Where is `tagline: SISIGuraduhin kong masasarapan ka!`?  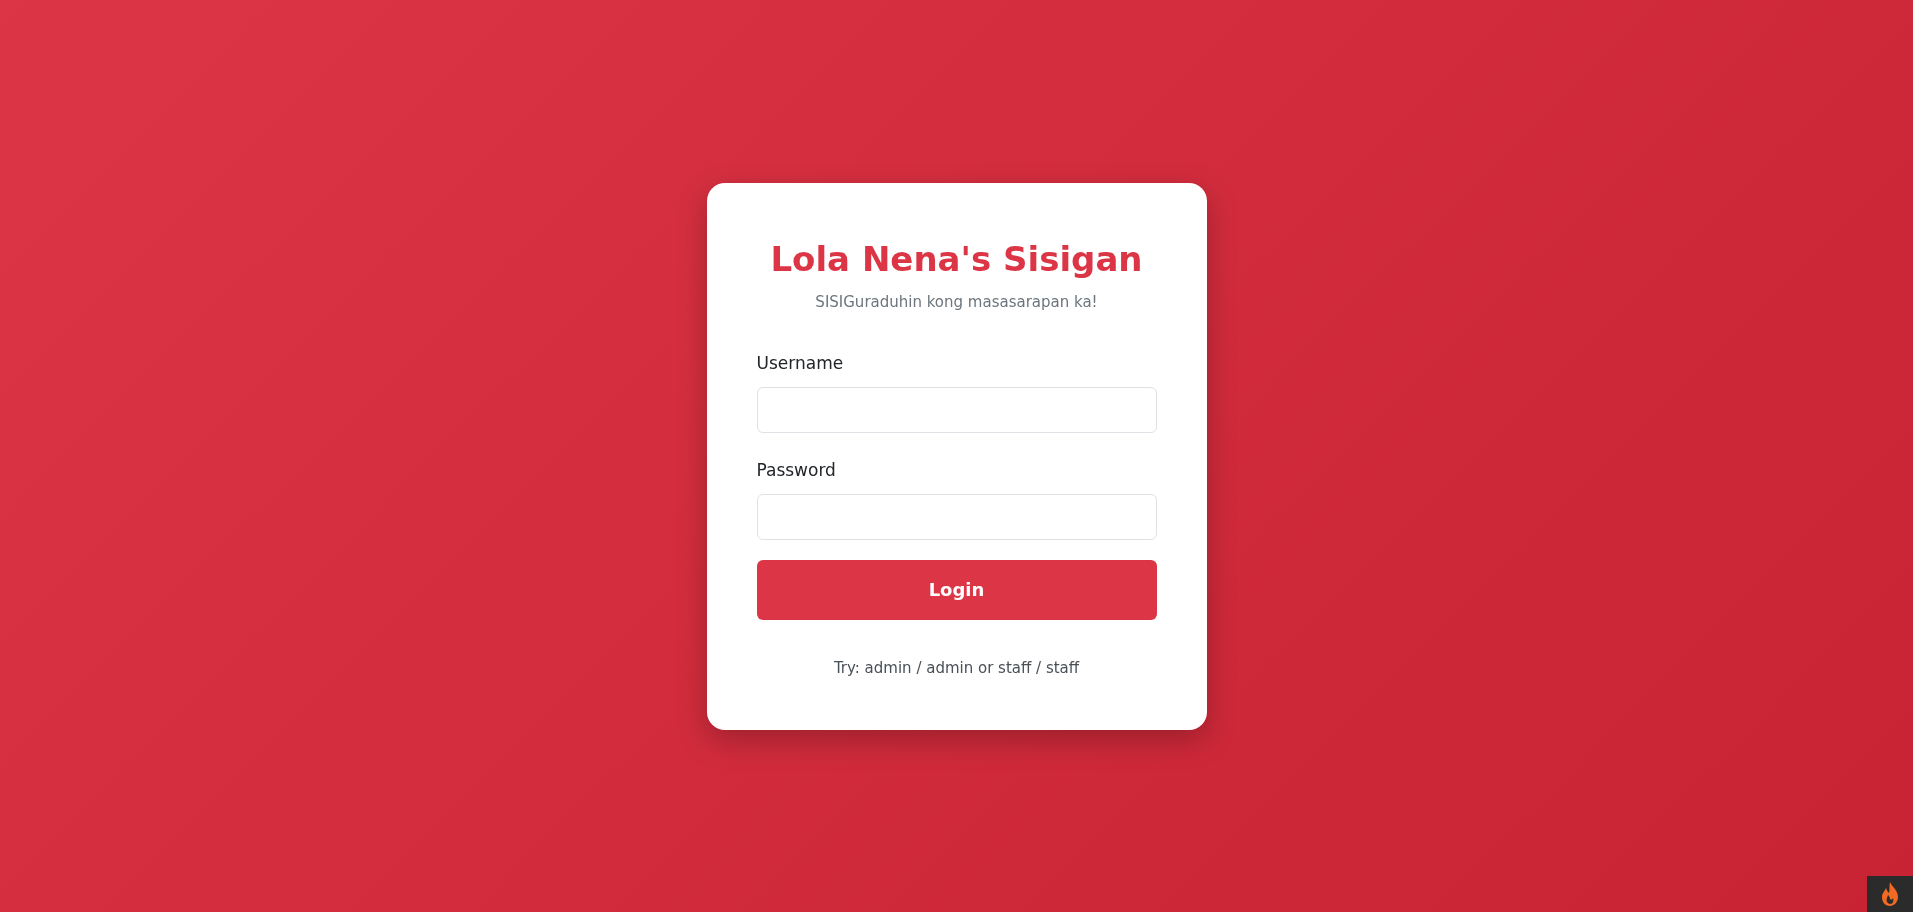 tagline: SISIGuraduhin kong masasarapan ka! is located at coordinates (956, 301).